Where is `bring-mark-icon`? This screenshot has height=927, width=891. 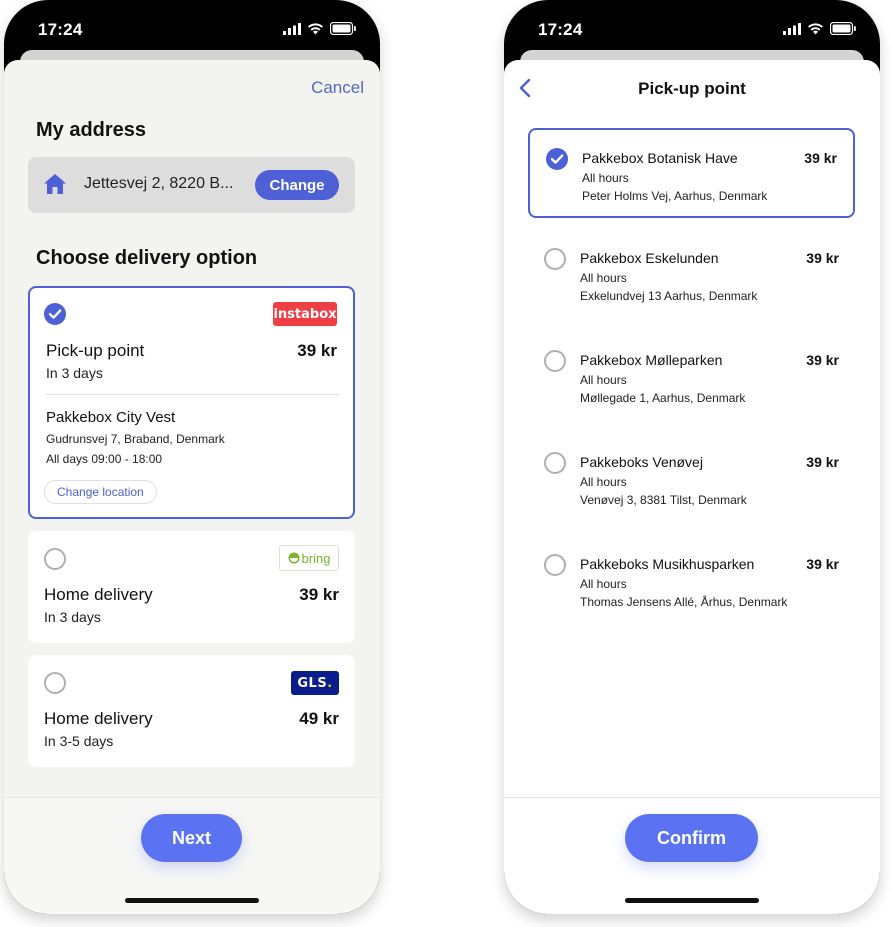
bring-mark-icon is located at coordinates (294, 558).